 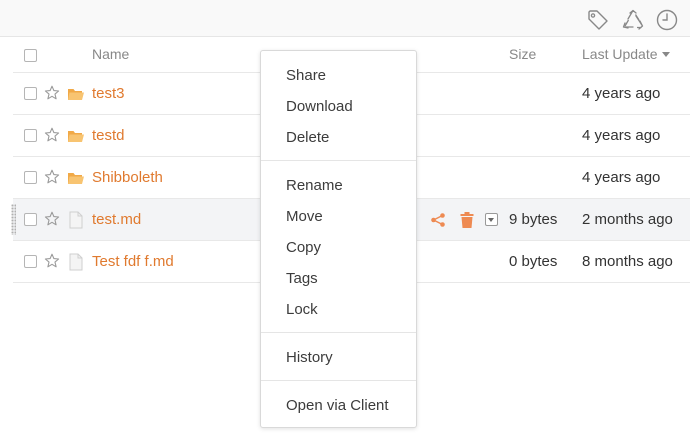 I want to click on menu-item-move: Move, so click(x=338, y=217).